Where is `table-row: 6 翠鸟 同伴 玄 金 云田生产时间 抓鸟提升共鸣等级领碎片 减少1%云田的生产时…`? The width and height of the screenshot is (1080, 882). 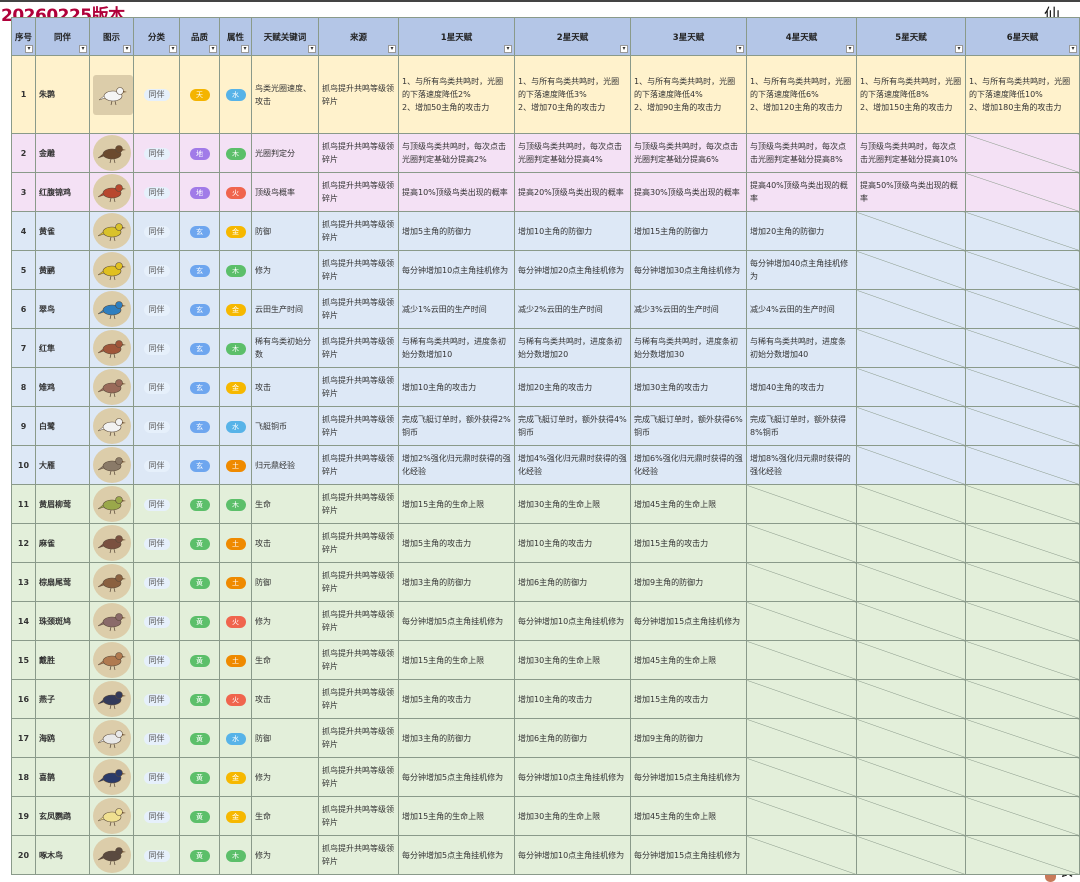 table-row: 6 翠鸟 同伴 玄 金 云田生产时间 抓鸟提升共鸣等级领碎片 减少1%云田的生产时… is located at coordinates (545, 309).